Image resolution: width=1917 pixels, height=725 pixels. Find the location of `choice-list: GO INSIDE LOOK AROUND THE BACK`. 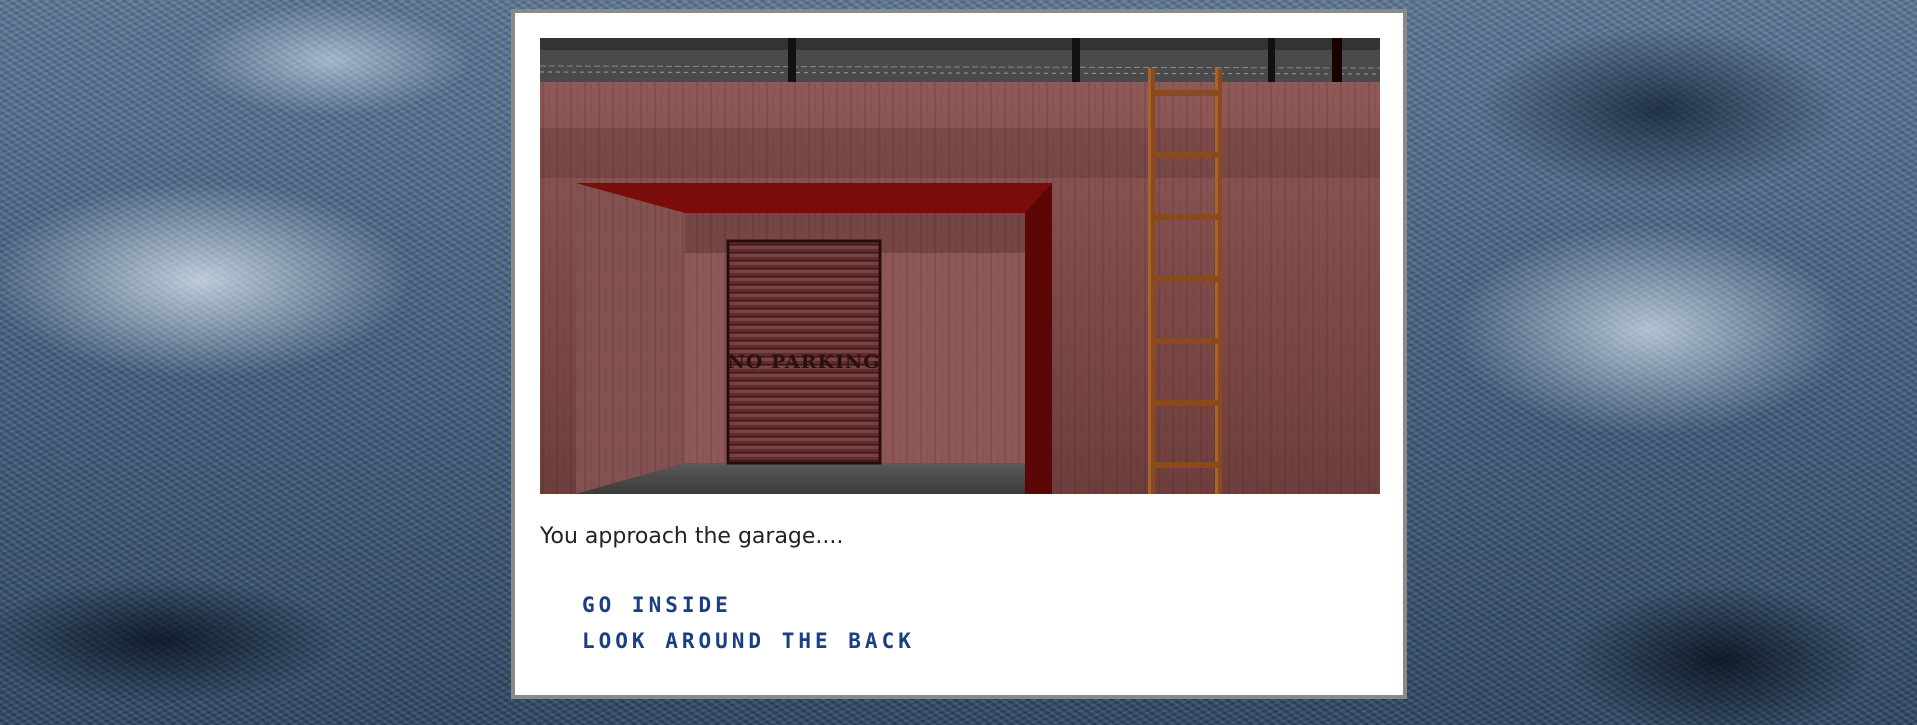

choice-list: GO INSIDE LOOK AROUND THE BACK is located at coordinates (748, 623).